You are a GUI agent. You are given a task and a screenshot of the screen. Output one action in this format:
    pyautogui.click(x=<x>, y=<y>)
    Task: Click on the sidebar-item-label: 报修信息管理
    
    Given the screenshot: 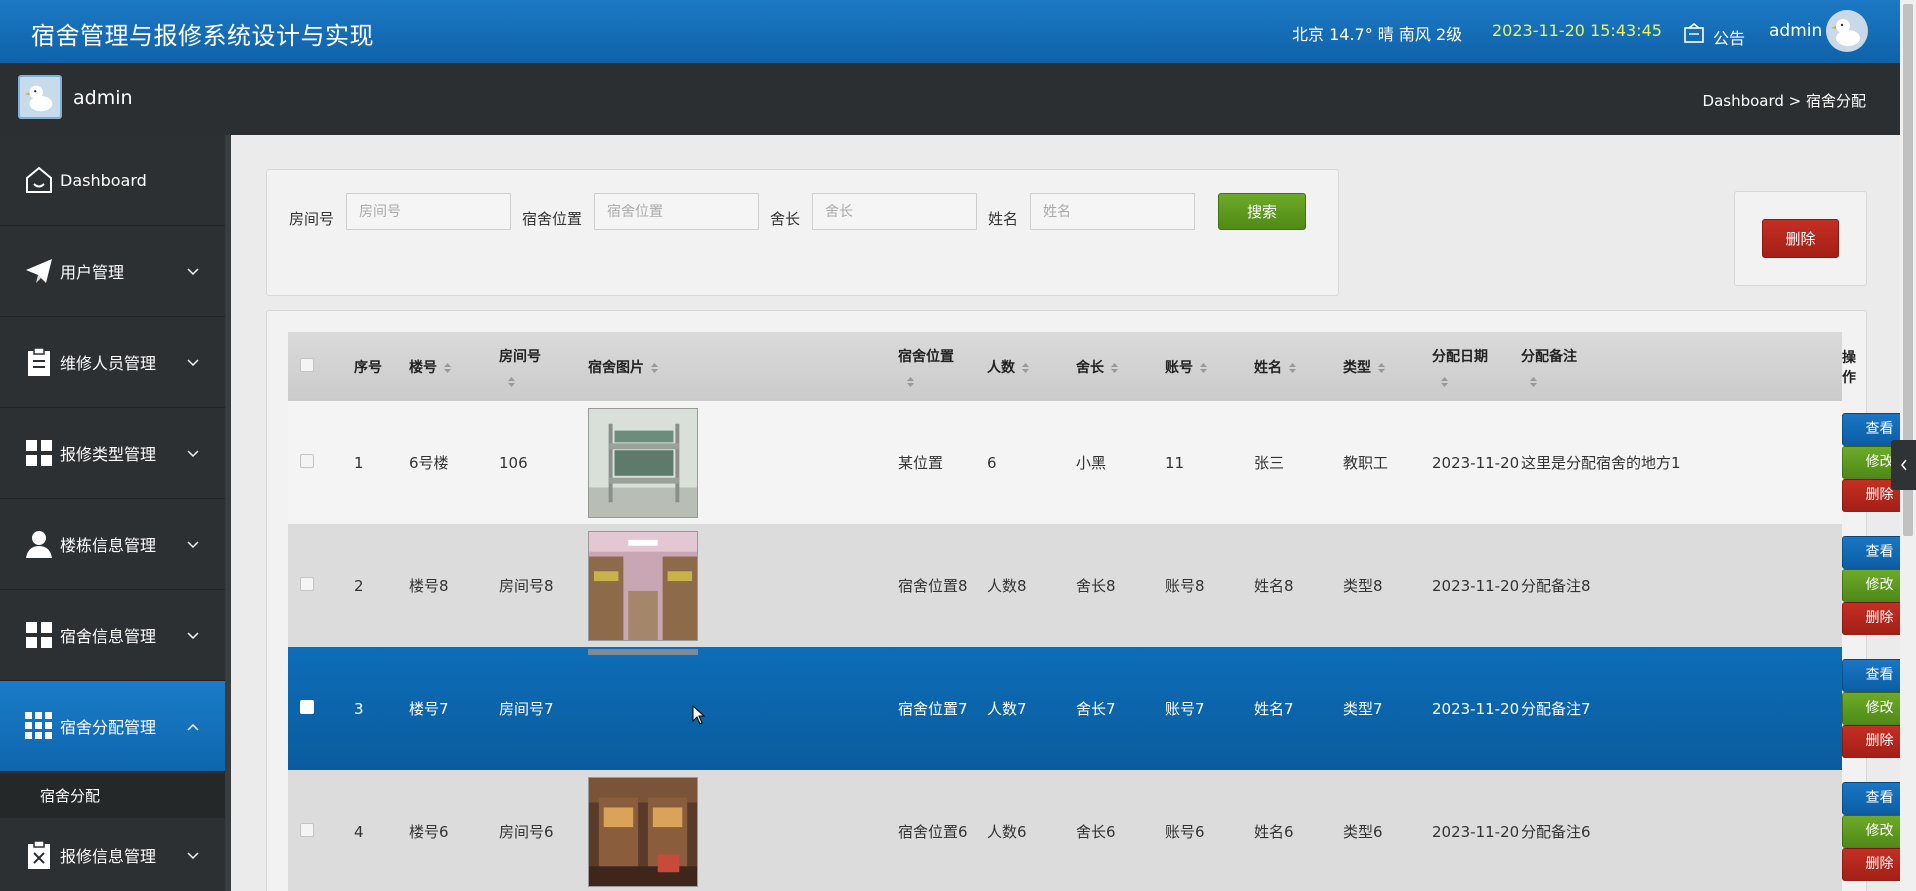 What is the action you would take?
    pyautogui.click(x=108, y=856)
    